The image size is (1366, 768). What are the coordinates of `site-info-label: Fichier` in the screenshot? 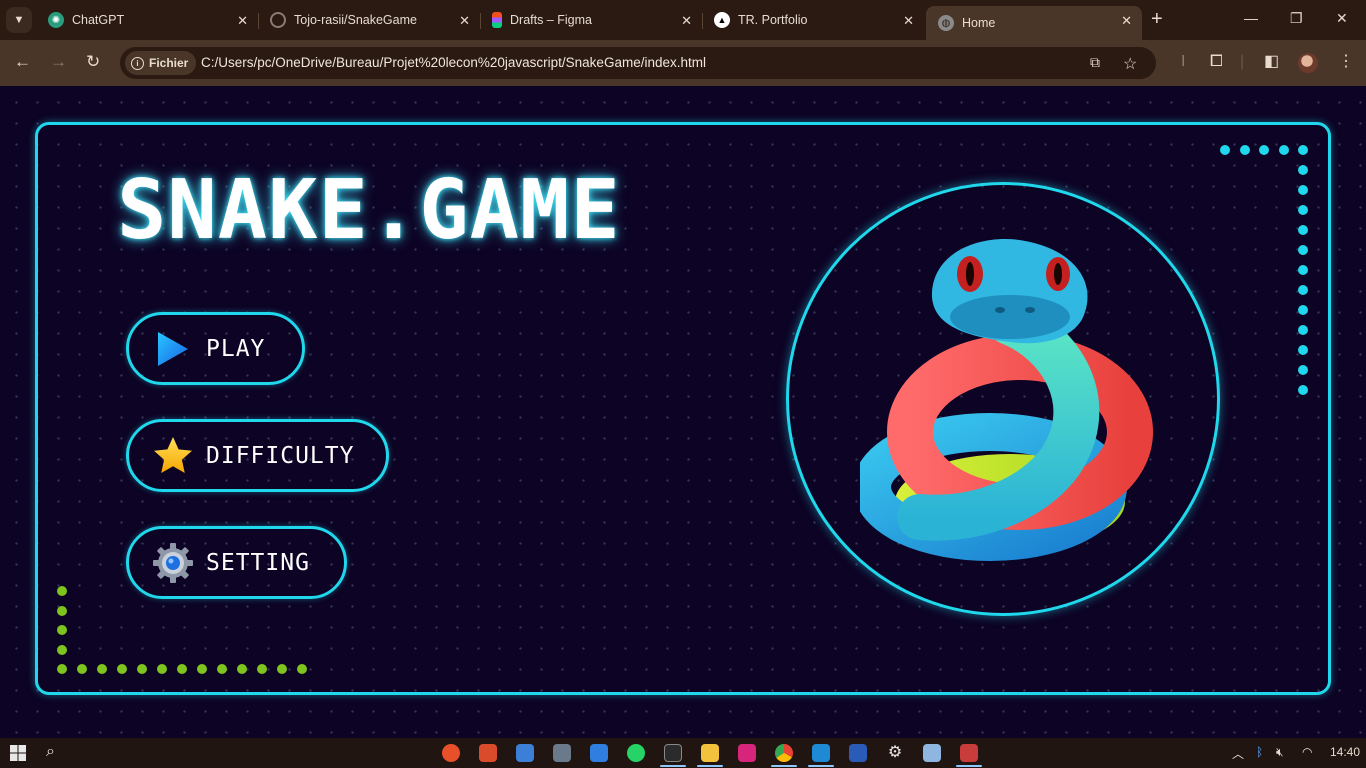 It's located at (169, 63).